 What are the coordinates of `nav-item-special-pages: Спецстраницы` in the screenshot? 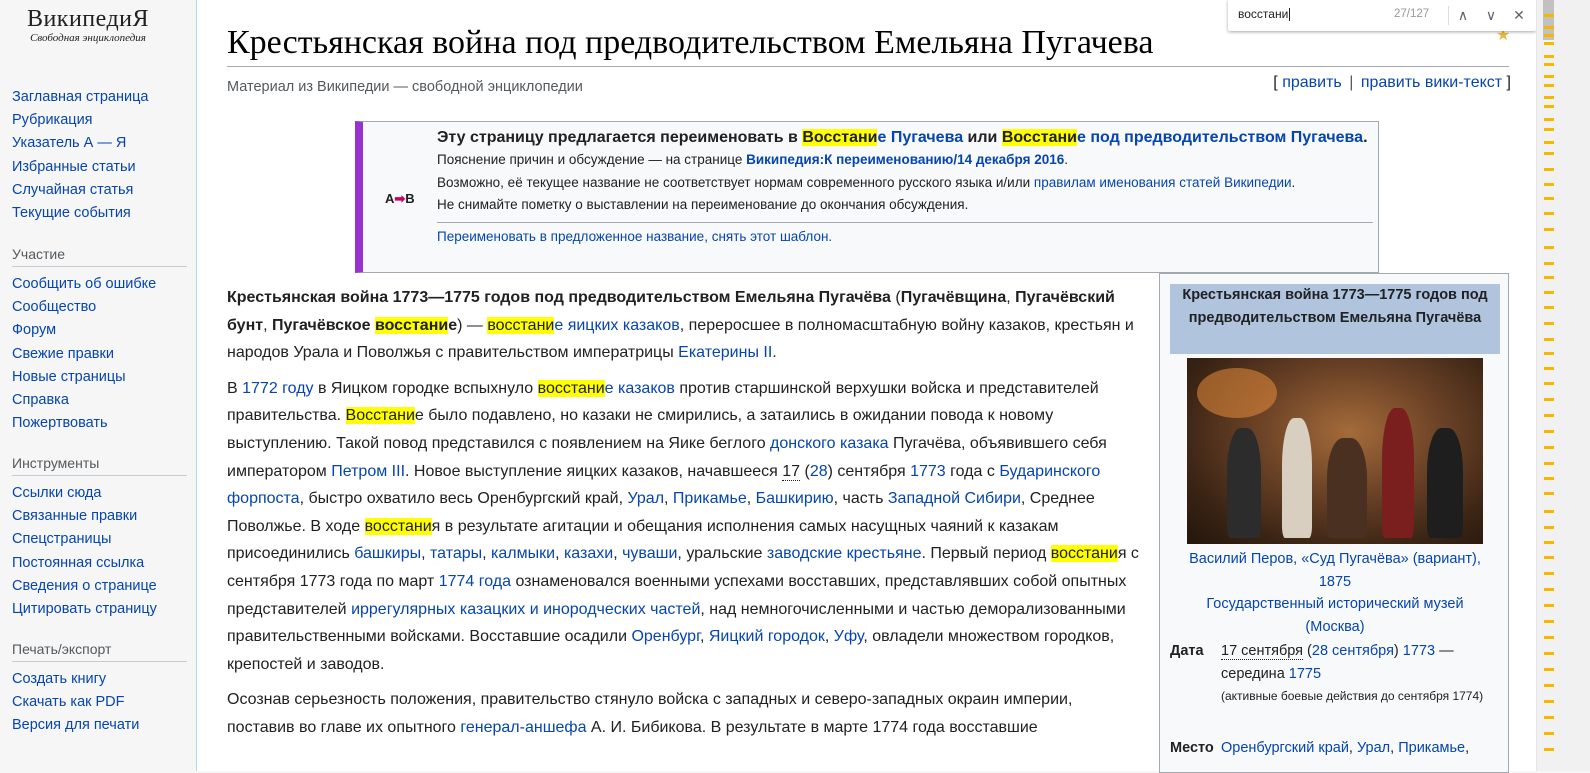 It's located at (99, 539).